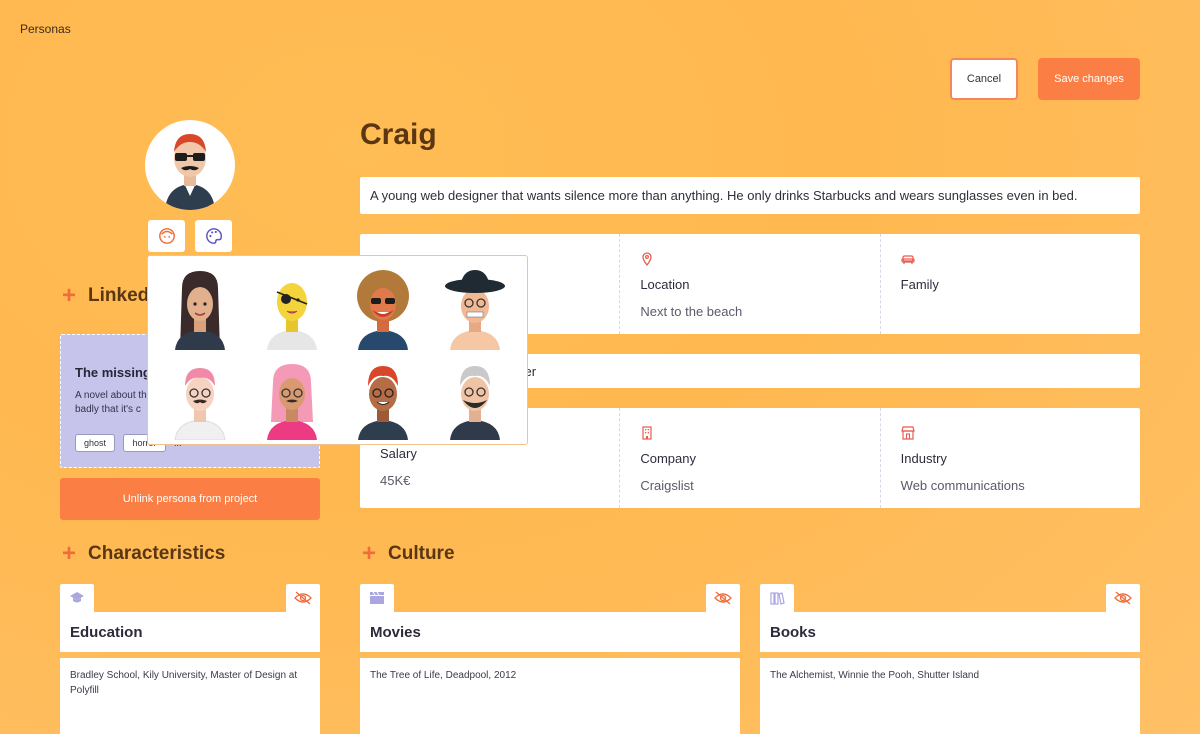 Image resolution: width=1200 pixels, height=734 pixels. I want to click on movies-card: Movies The Tree of Life, Deadpool, 2012, so click(550, 659).